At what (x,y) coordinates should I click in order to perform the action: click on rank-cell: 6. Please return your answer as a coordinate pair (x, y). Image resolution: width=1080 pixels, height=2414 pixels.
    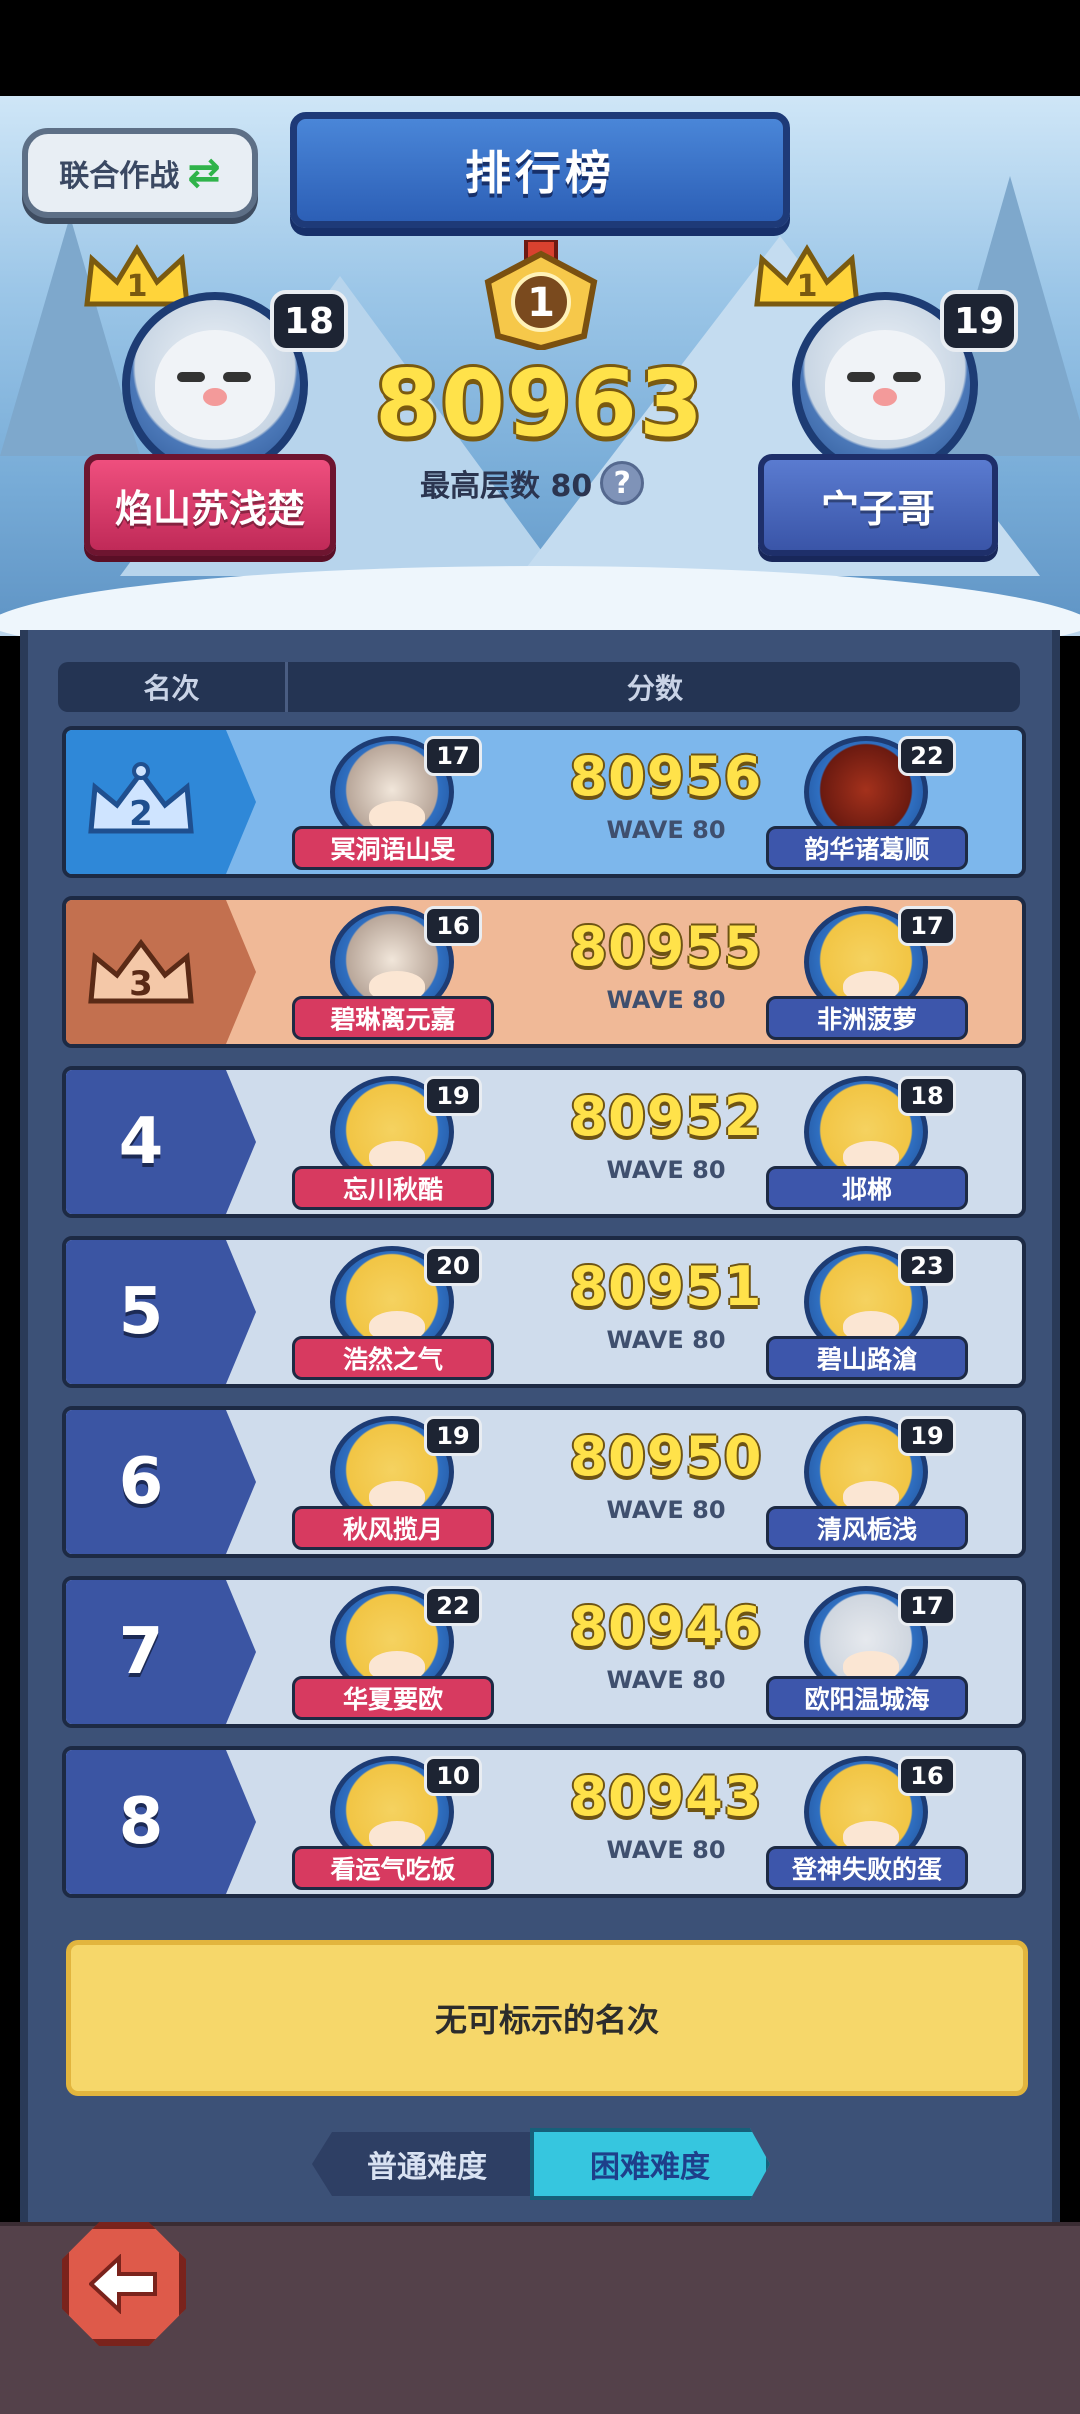
    Looking at the image, I should click on (161, 1482).